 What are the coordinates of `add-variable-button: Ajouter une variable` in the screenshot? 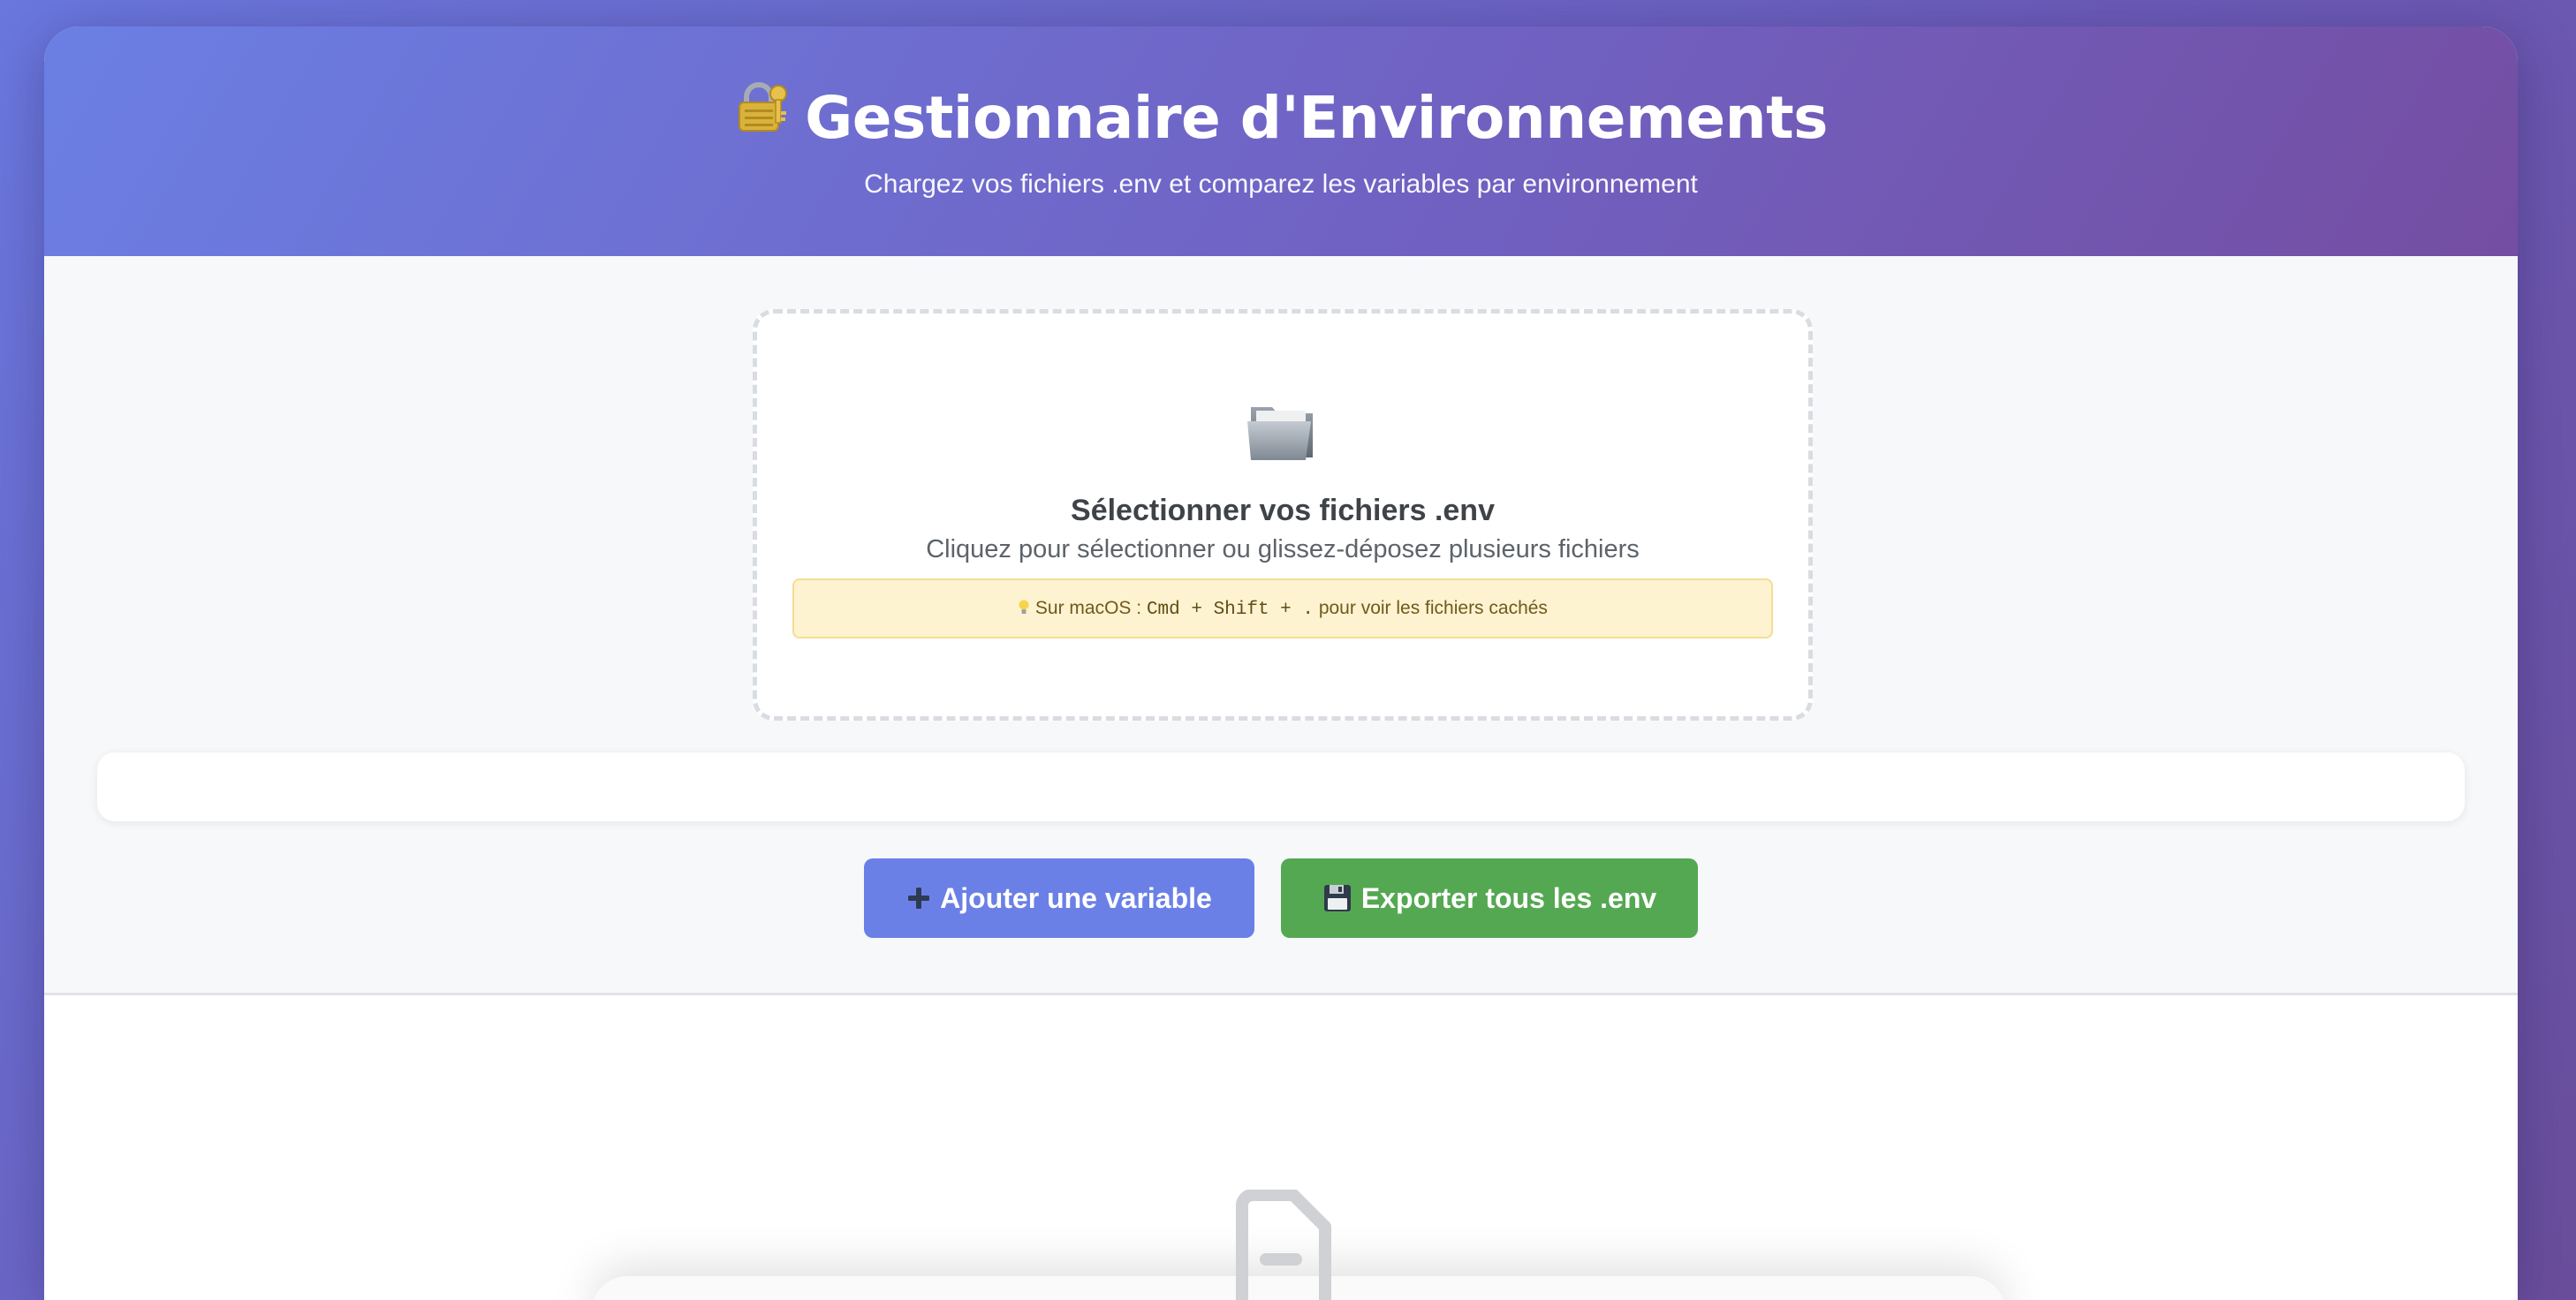 It's located at (1059, 898).